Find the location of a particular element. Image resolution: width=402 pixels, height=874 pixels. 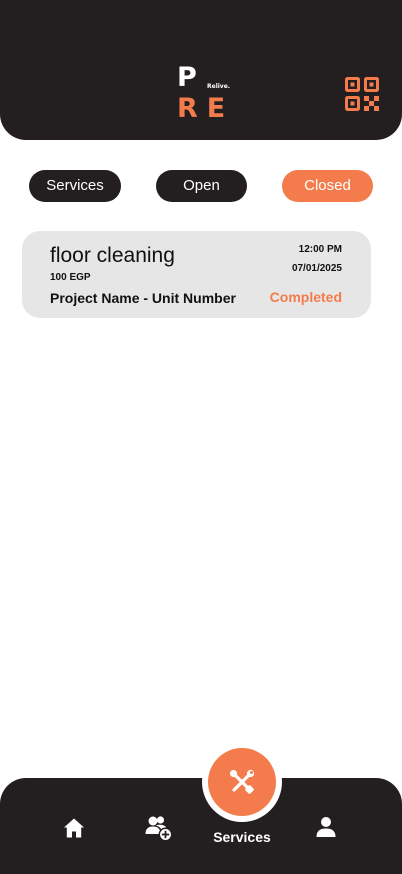

filter-open-button: Open is located at coordinates (201, 186).